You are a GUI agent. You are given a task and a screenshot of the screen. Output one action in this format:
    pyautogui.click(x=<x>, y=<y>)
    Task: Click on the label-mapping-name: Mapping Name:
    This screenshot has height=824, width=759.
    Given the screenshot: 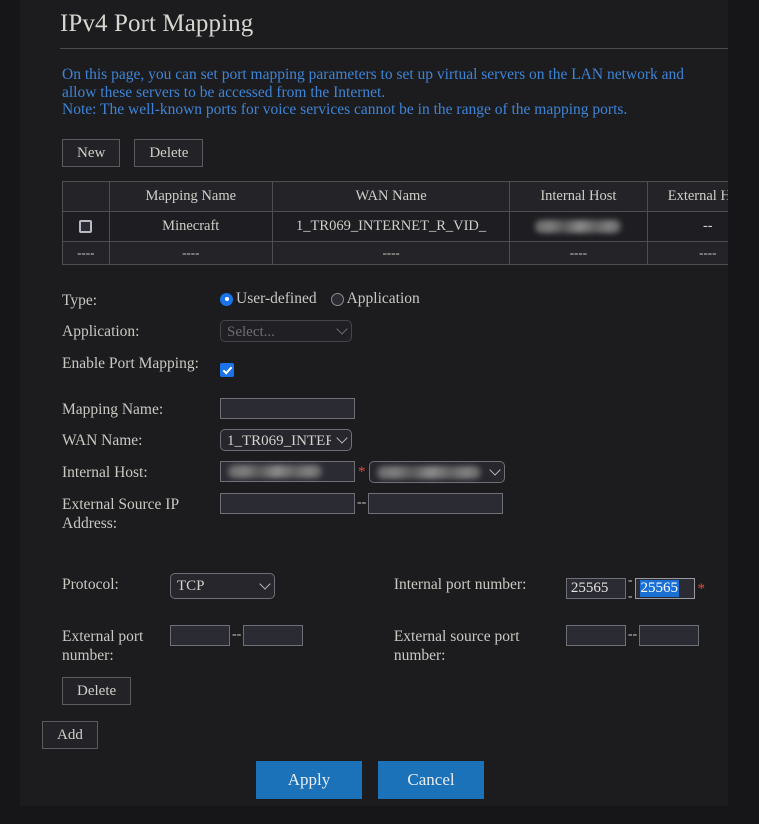 What is the action you would take?
    pyautogui.click(x=113, y=409)
    